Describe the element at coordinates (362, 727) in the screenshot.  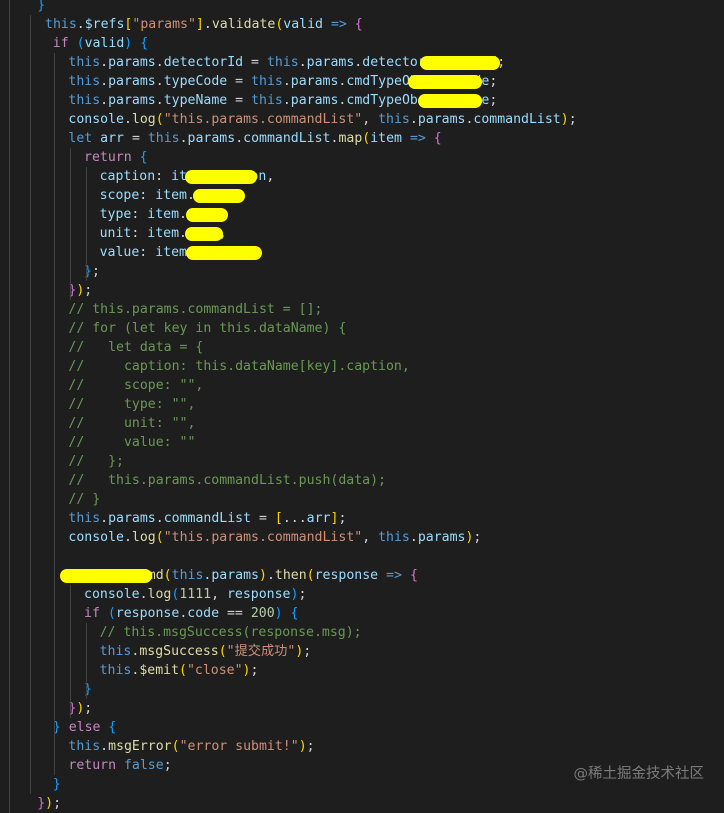
I see `code-line: } else {` at that location.